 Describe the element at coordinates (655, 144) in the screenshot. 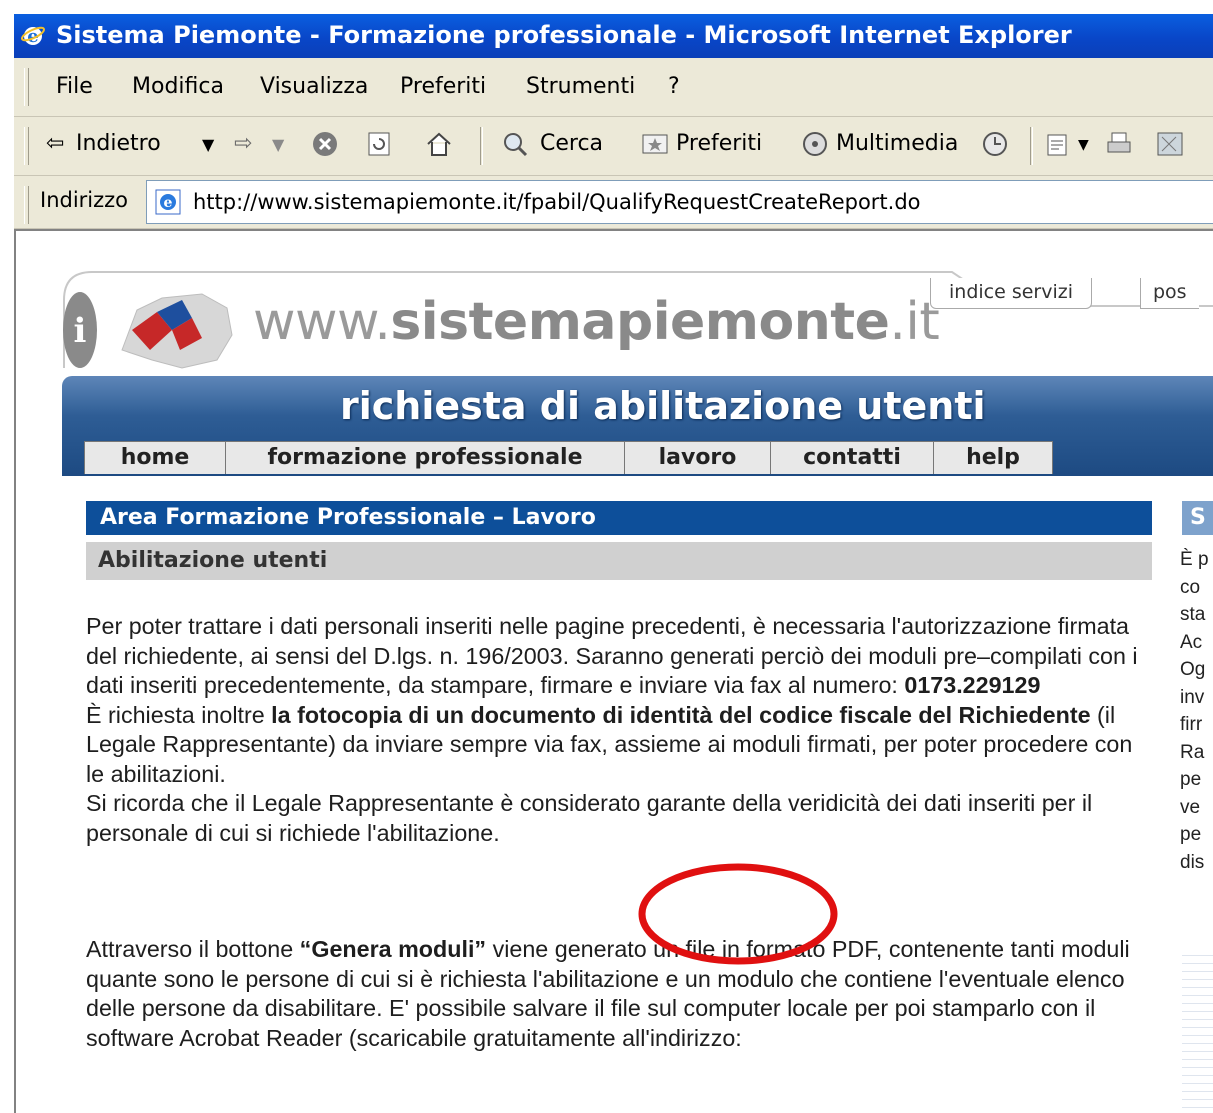

I see `favorites-icon` at that location.